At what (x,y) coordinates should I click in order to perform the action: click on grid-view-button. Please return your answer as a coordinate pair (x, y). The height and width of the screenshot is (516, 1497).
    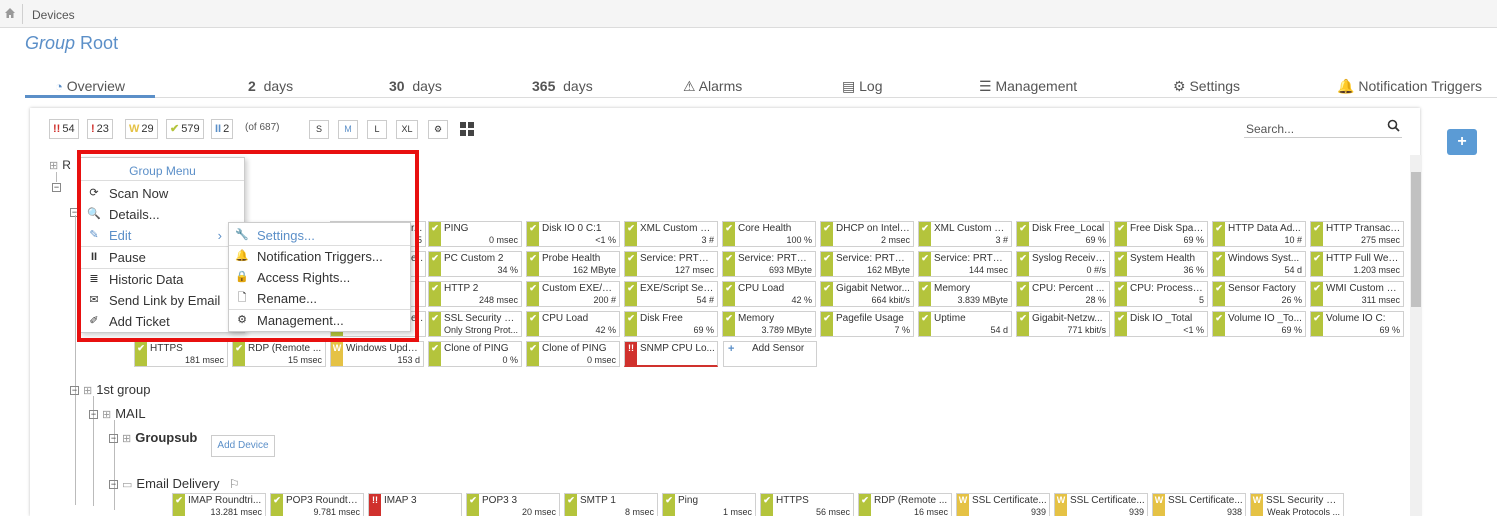
    Looking at the image, I should click on (467, 129).